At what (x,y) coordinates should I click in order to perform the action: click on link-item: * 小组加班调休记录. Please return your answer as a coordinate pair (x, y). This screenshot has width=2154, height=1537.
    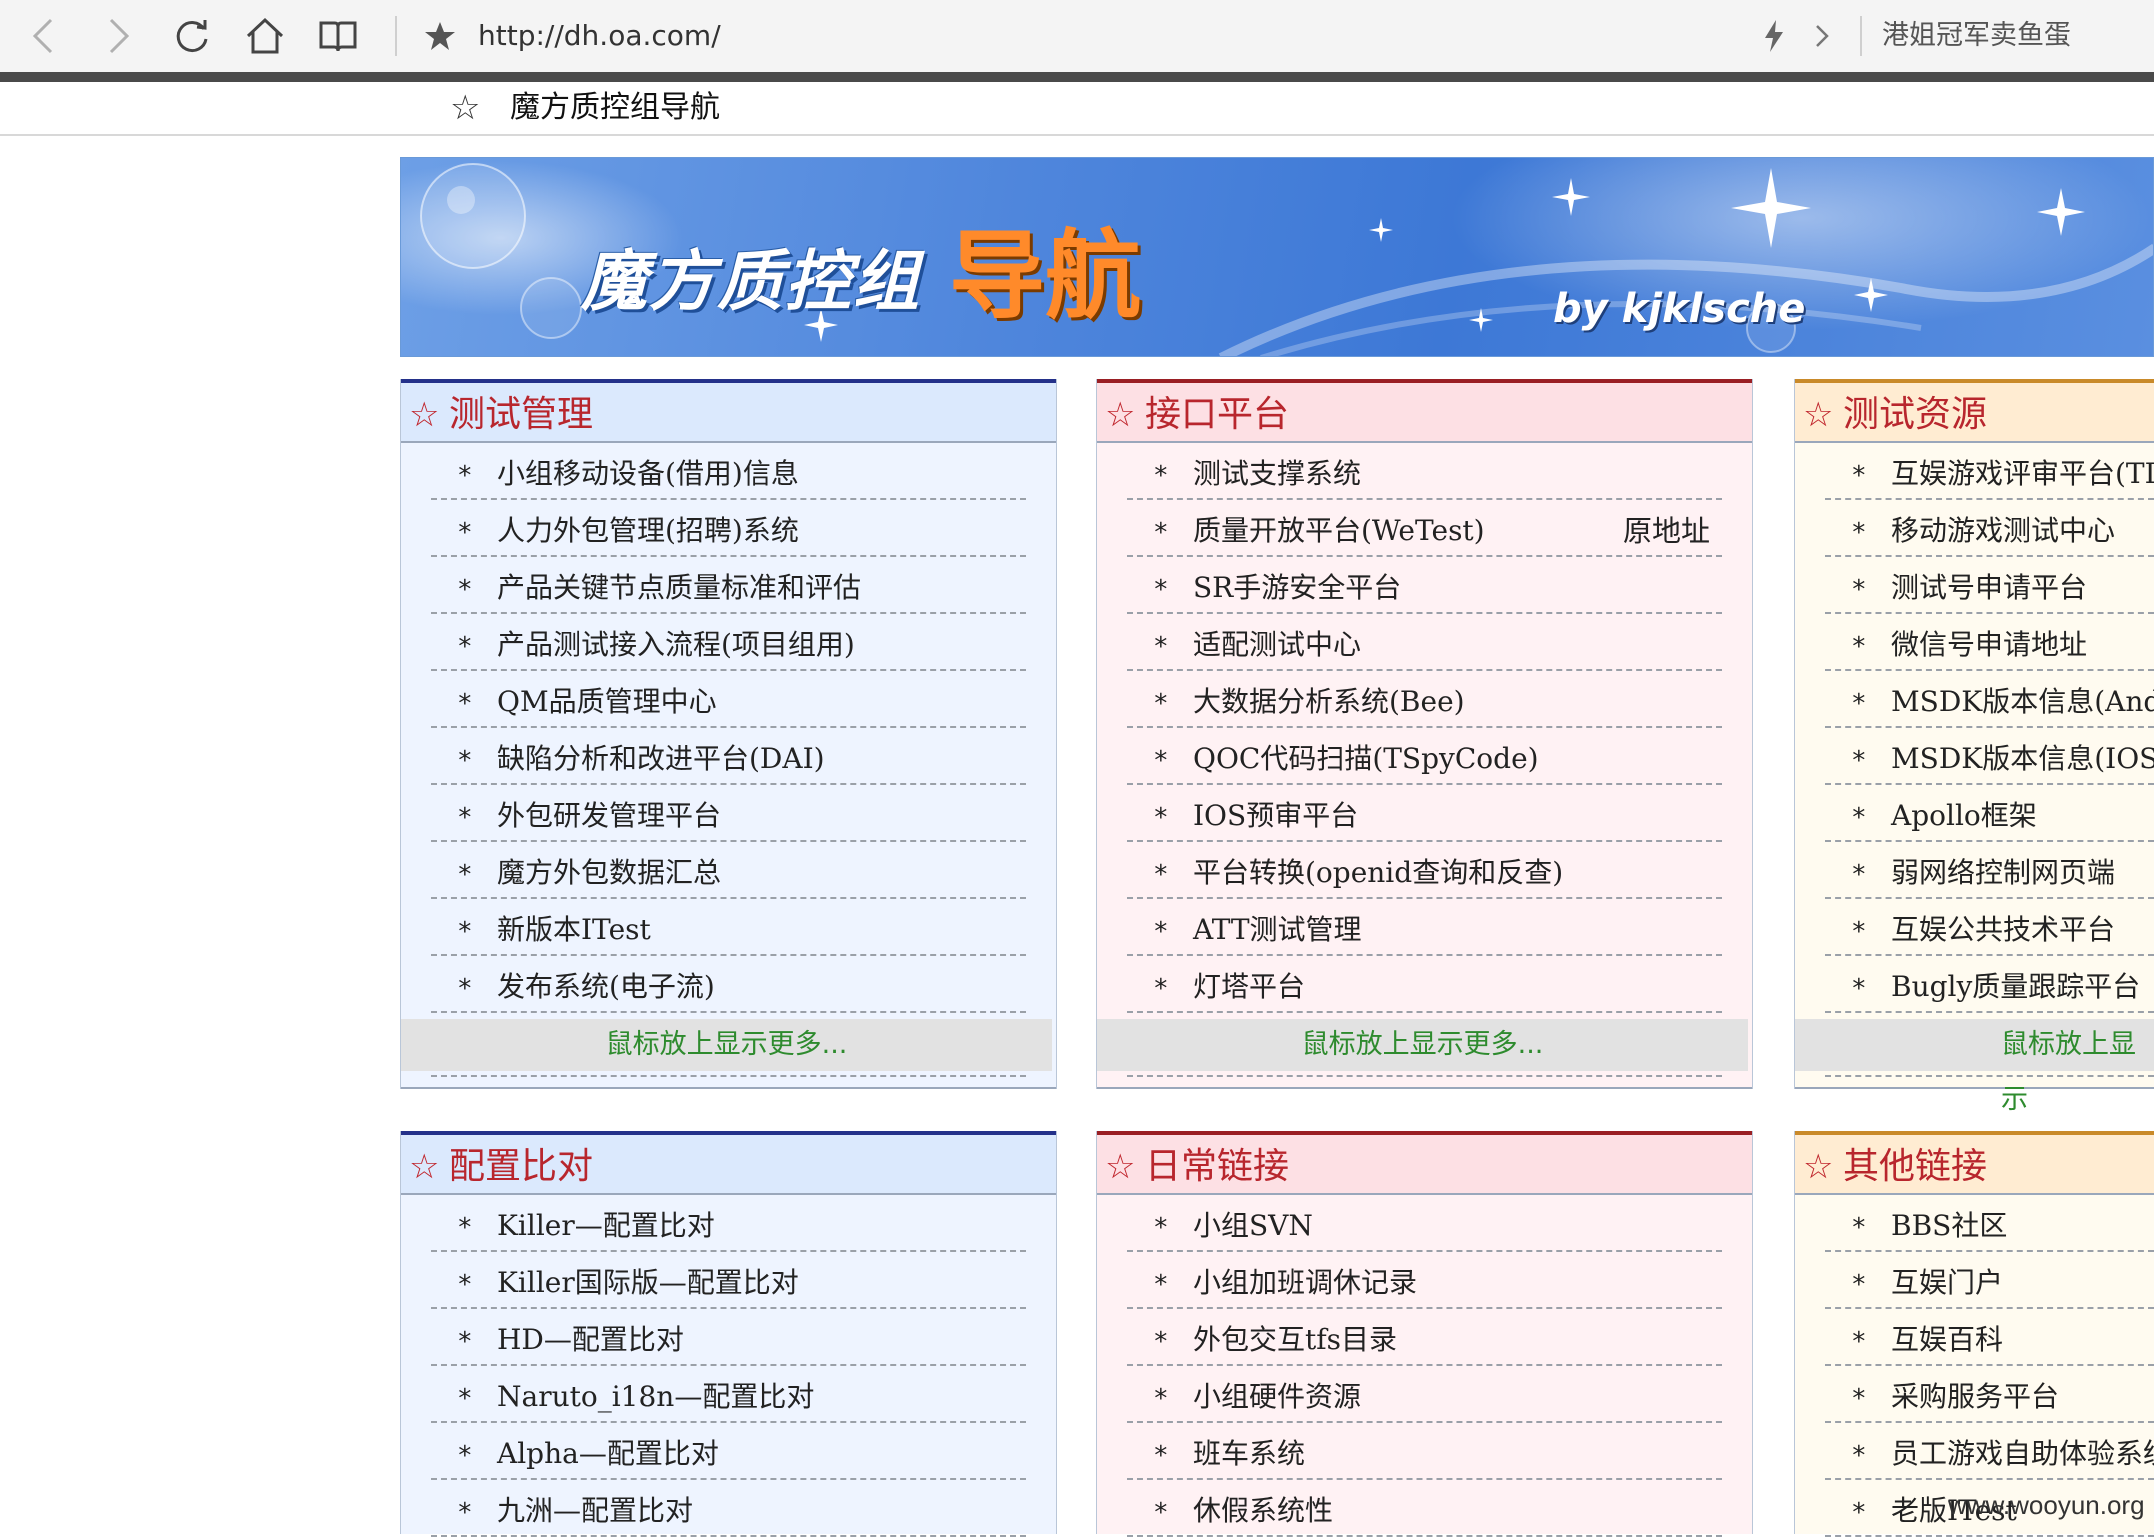
    Looking at the image, I should click on (1424, 1280).